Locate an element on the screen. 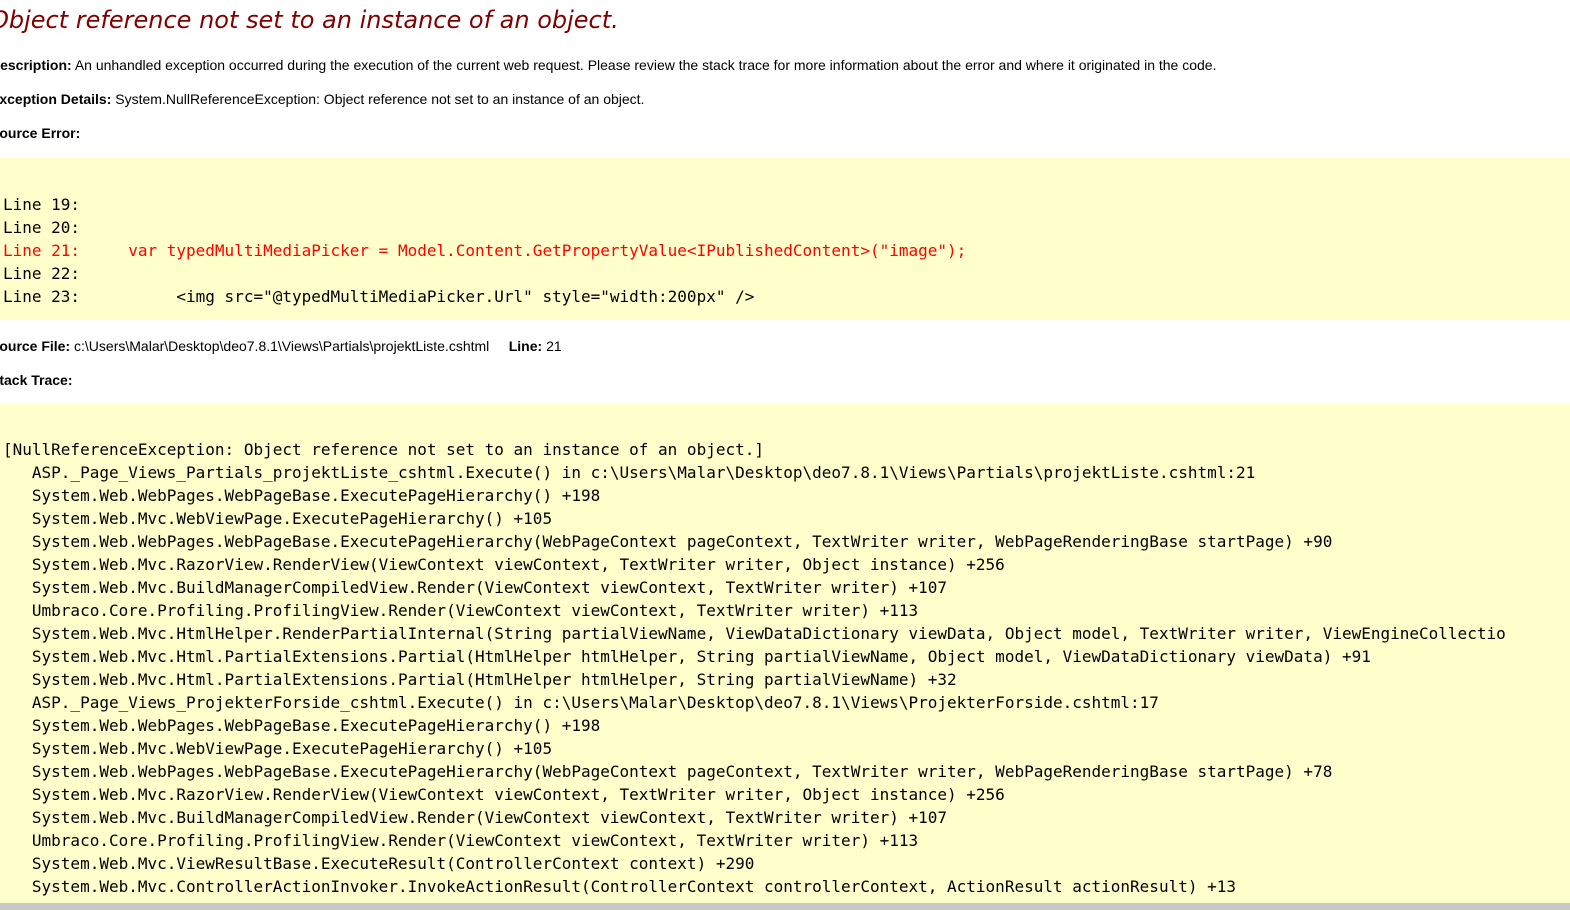 This screenshot has height=910, width=1570. source-error-label: Source Error: is located at coordinates (40, 133).